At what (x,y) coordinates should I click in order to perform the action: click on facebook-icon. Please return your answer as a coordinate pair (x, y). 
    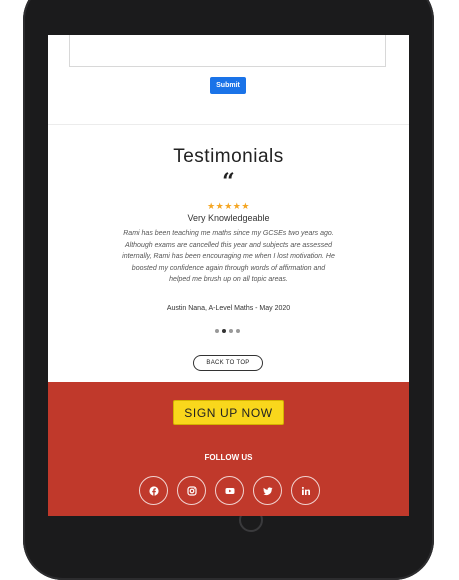
    Looking at the image, I should click on (153, 490).